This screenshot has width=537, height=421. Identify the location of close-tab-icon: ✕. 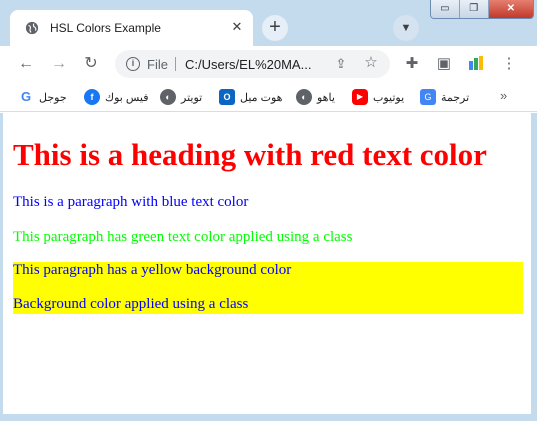
(237, 27).